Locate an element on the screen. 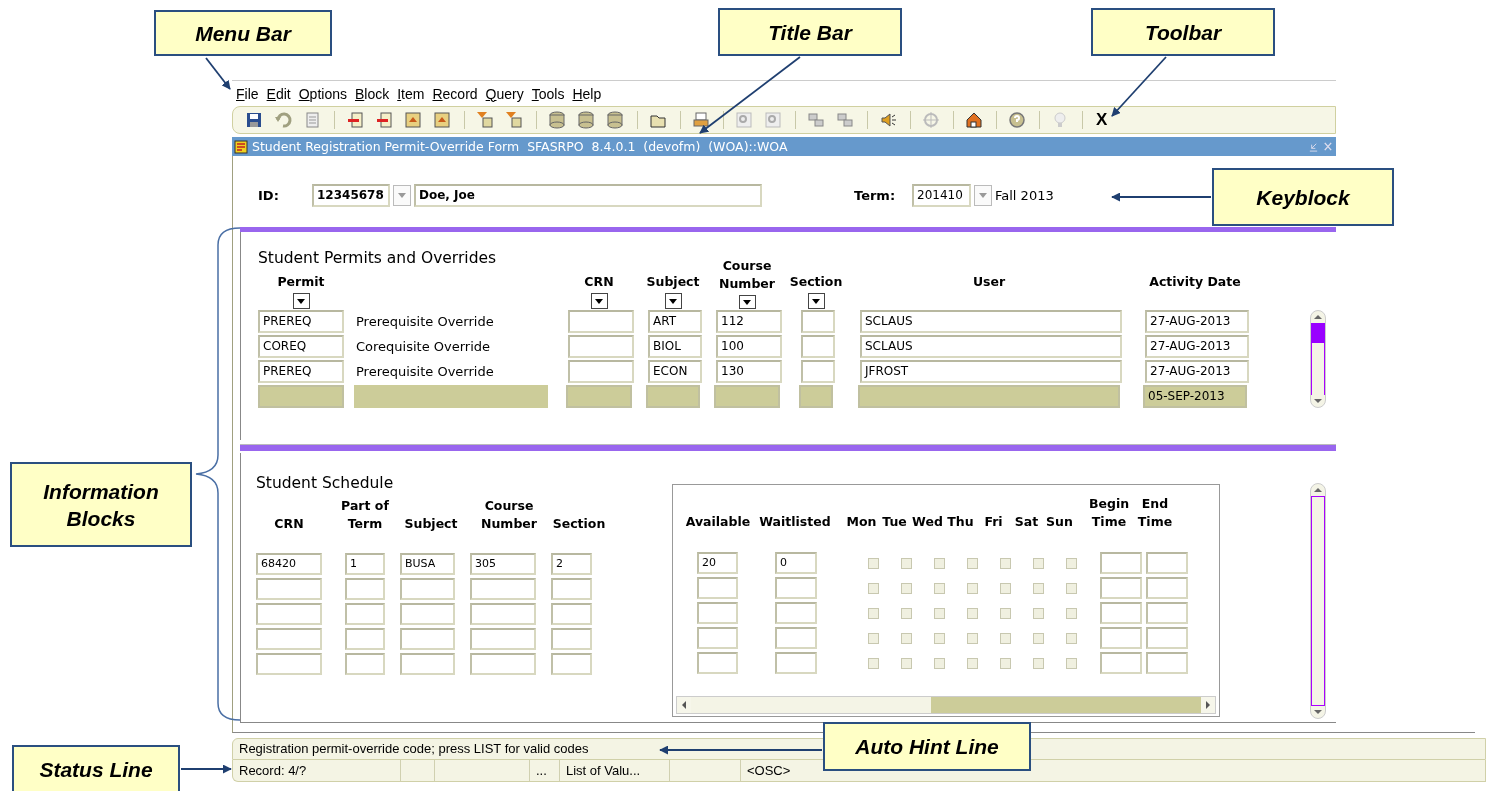 The height and width of the screenshot is (791, 1486). menu-item: Query is located at coordinates (504, 93).